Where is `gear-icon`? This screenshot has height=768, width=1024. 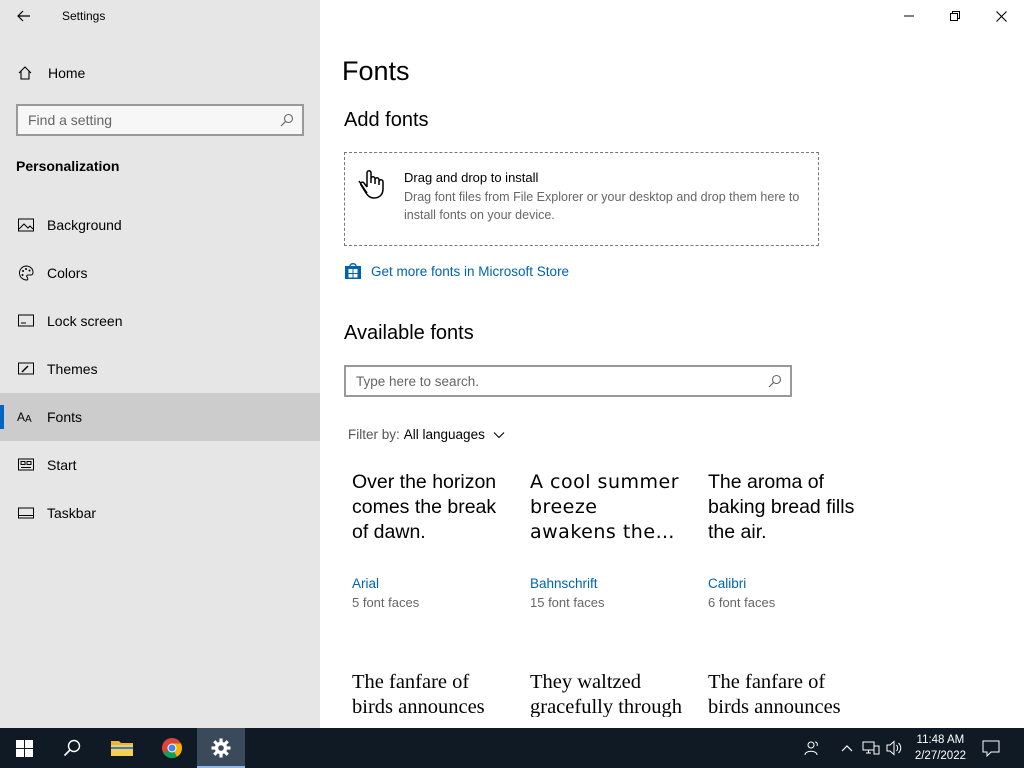 gear-icon is located at coordinates (221, 748).